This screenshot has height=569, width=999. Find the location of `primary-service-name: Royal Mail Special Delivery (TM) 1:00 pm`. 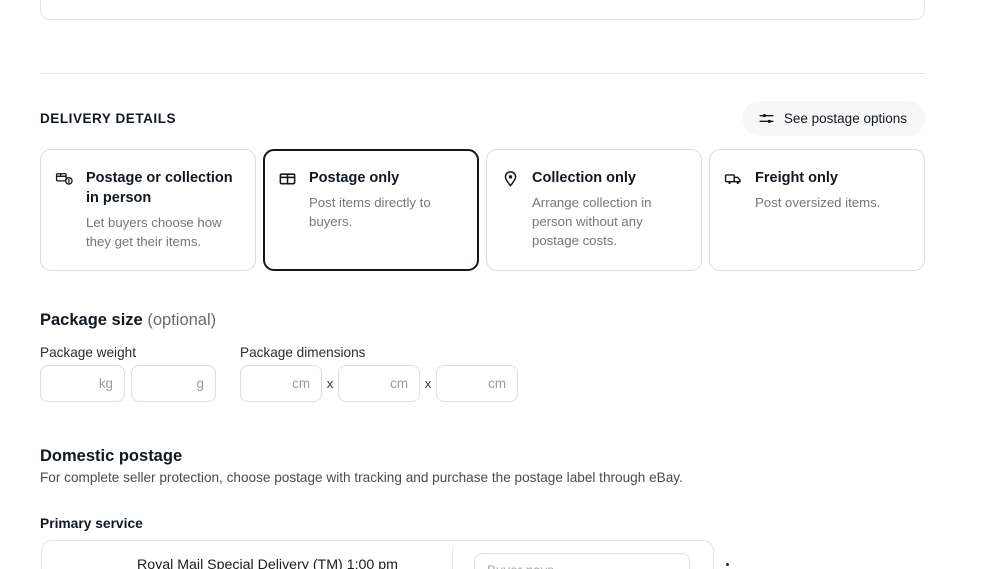

primary-service-name: Royal Mail Special Delivery (TM) 1:00 pm is located at coordinates (267, 562).